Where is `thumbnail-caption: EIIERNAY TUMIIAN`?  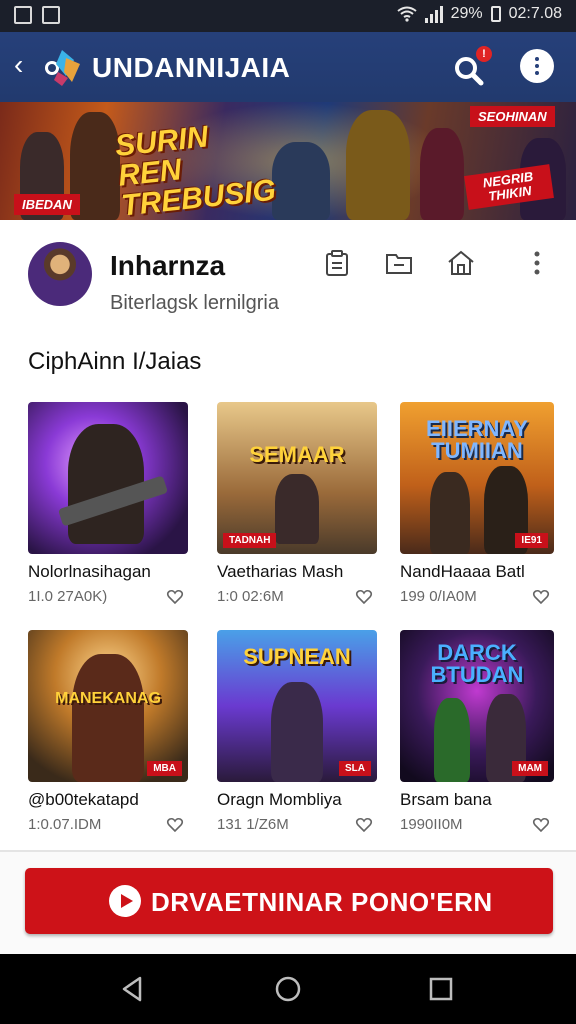 thumbnail-caption: EIIERNAY TUMIIAN is located at coordinates (477, 439).